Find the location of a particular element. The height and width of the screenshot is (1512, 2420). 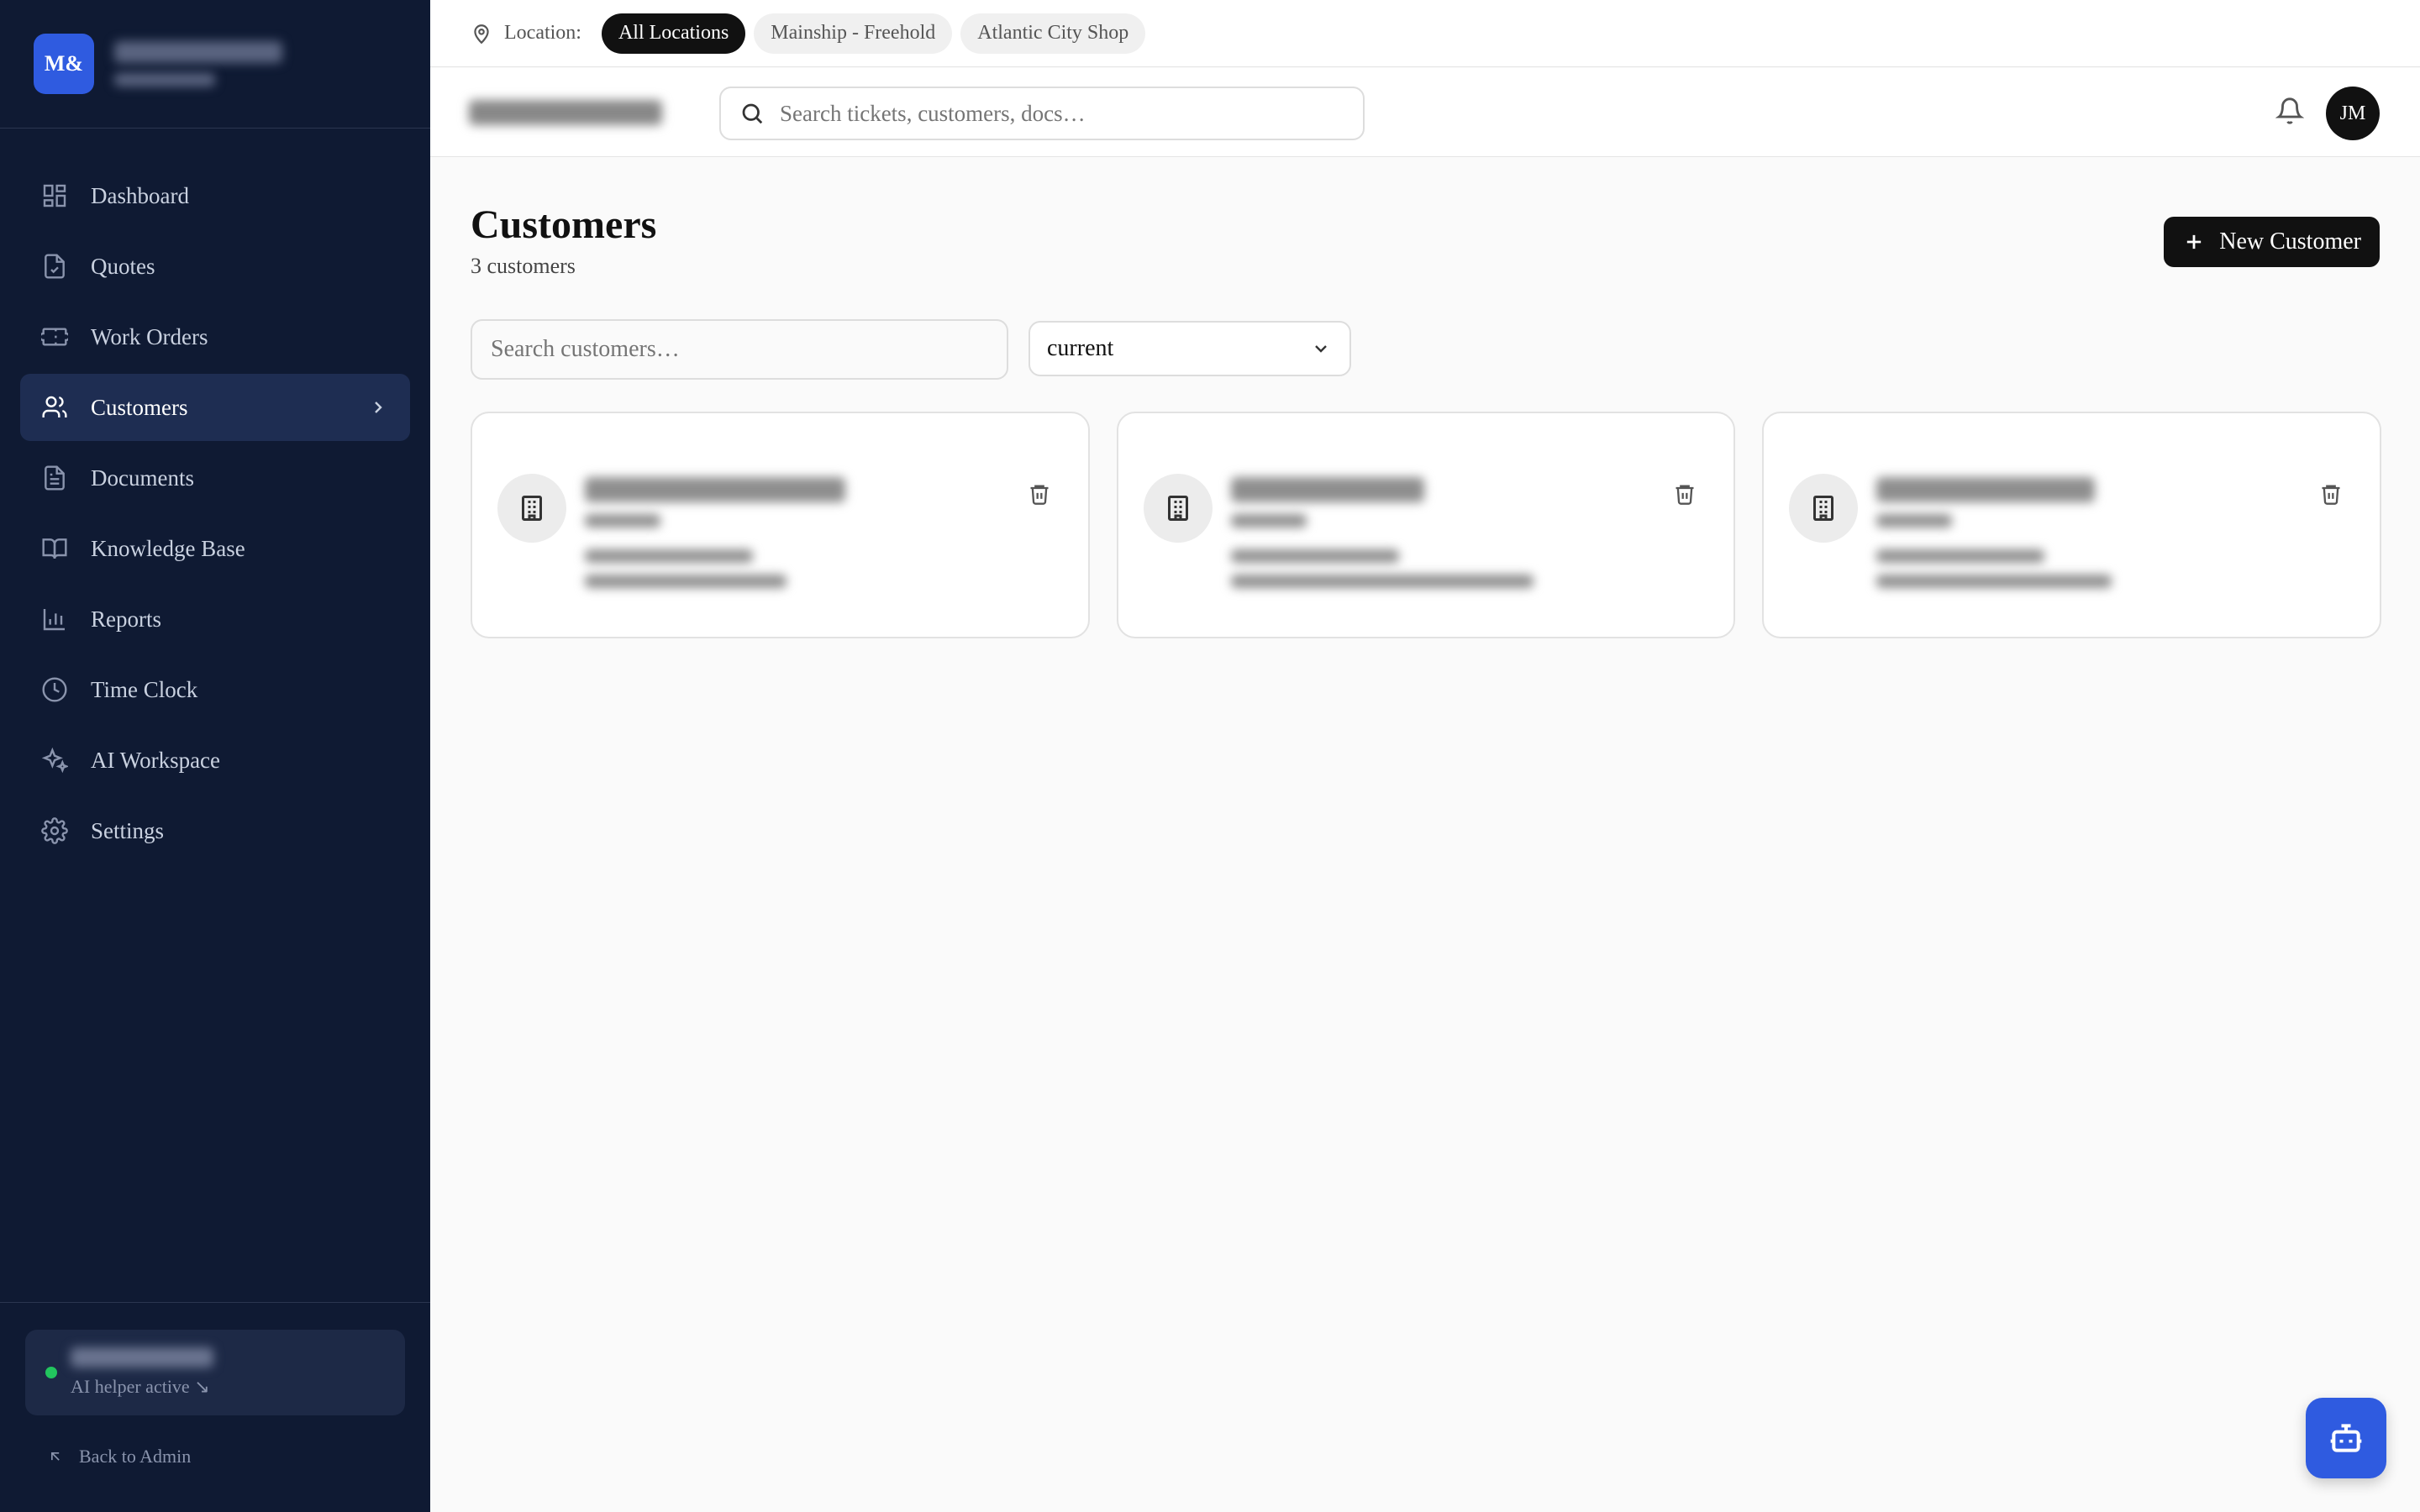

sidebar-item-label: Quotes is located at coordinates (123, 266).